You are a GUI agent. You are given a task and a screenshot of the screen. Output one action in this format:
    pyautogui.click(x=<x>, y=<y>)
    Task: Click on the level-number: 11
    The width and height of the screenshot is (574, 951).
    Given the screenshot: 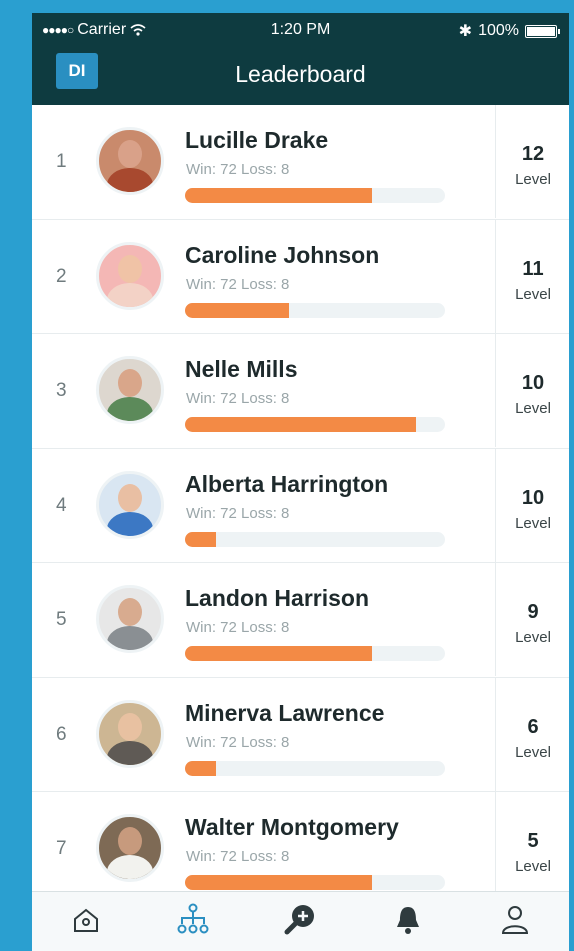 What is the action you would take?
    pyautogui.click(x=533, y=268)
    